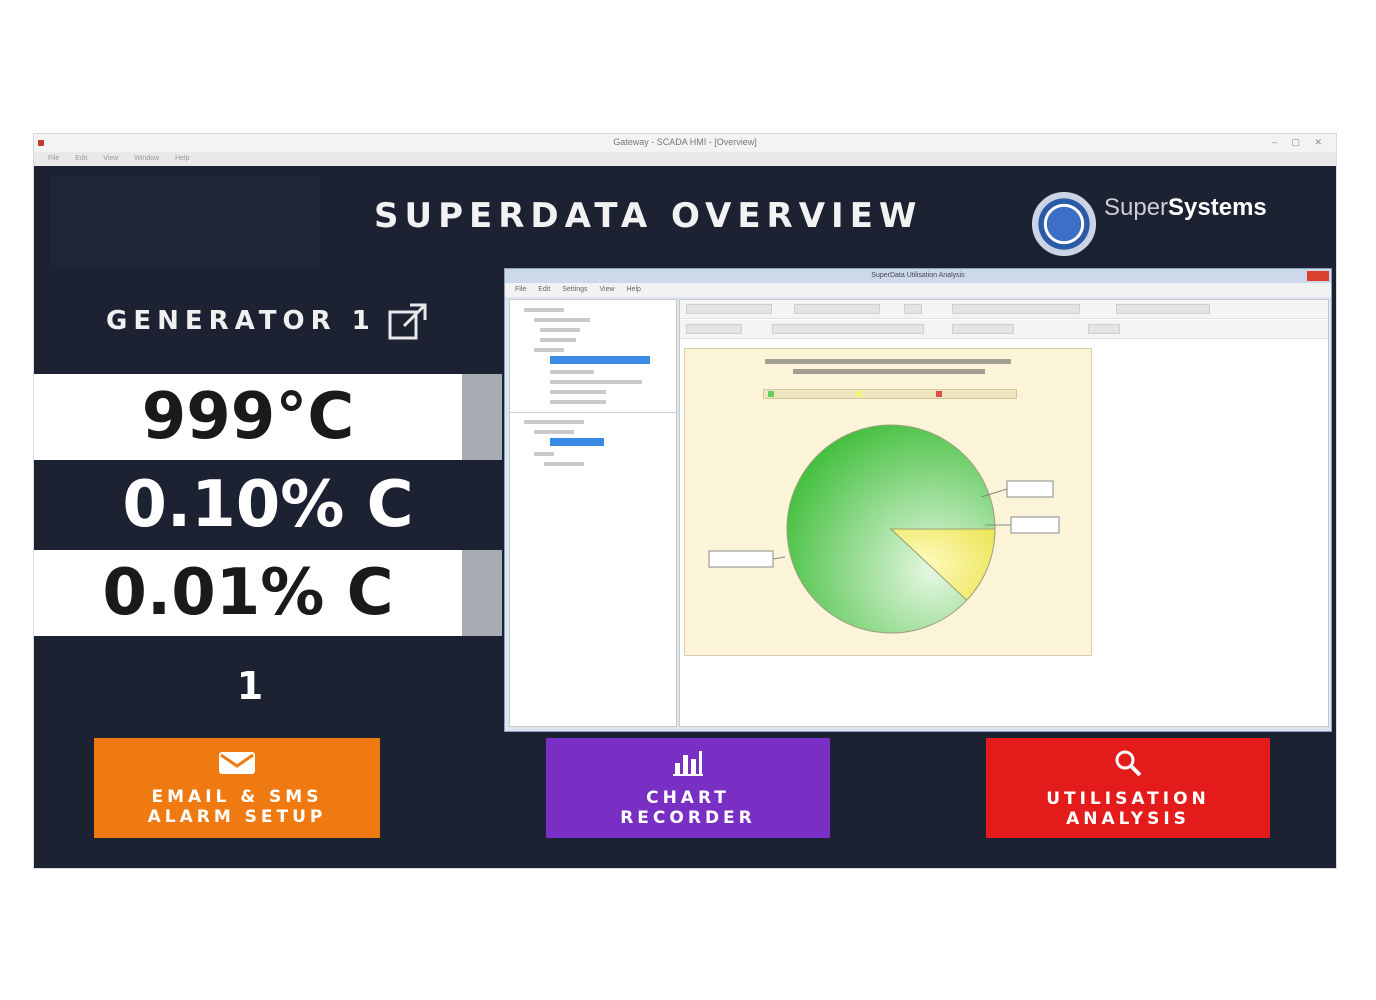 The image size is (1376, 1000). I want to click on chart-recorder-button: CHART RECORDER, so click(688, 788).